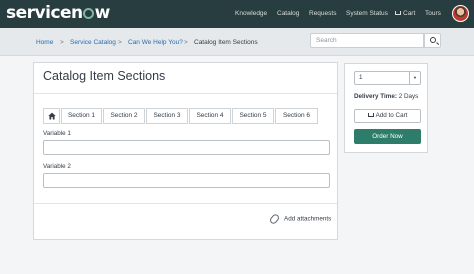 The height and width of the screenshot is (274, 474). I want to click on variable-2-field, so click(186, 180).